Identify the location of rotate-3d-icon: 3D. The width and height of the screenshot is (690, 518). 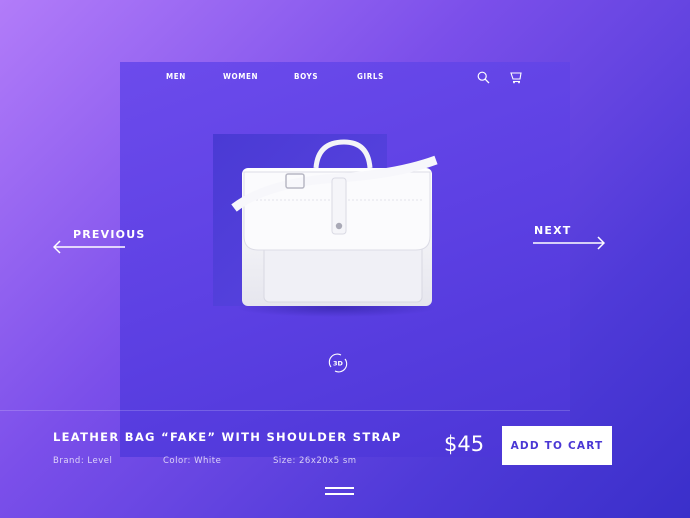
(338, 363).